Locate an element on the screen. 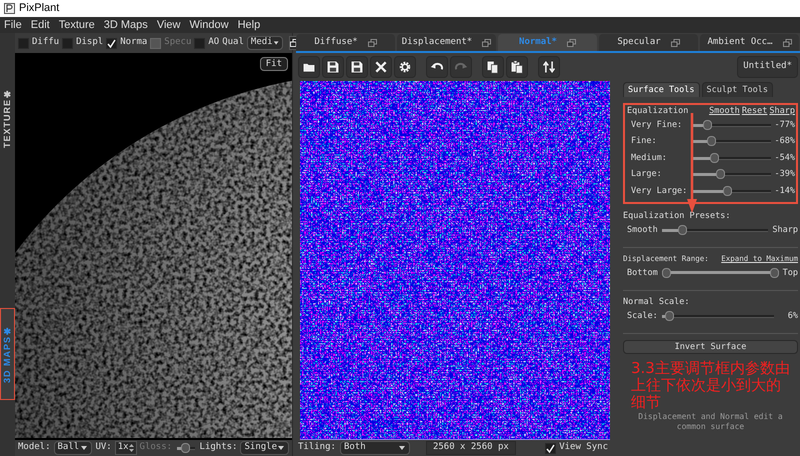 The height and width of the screenshot is (456, 800). paste-icon is located at coordinates (517, 67).